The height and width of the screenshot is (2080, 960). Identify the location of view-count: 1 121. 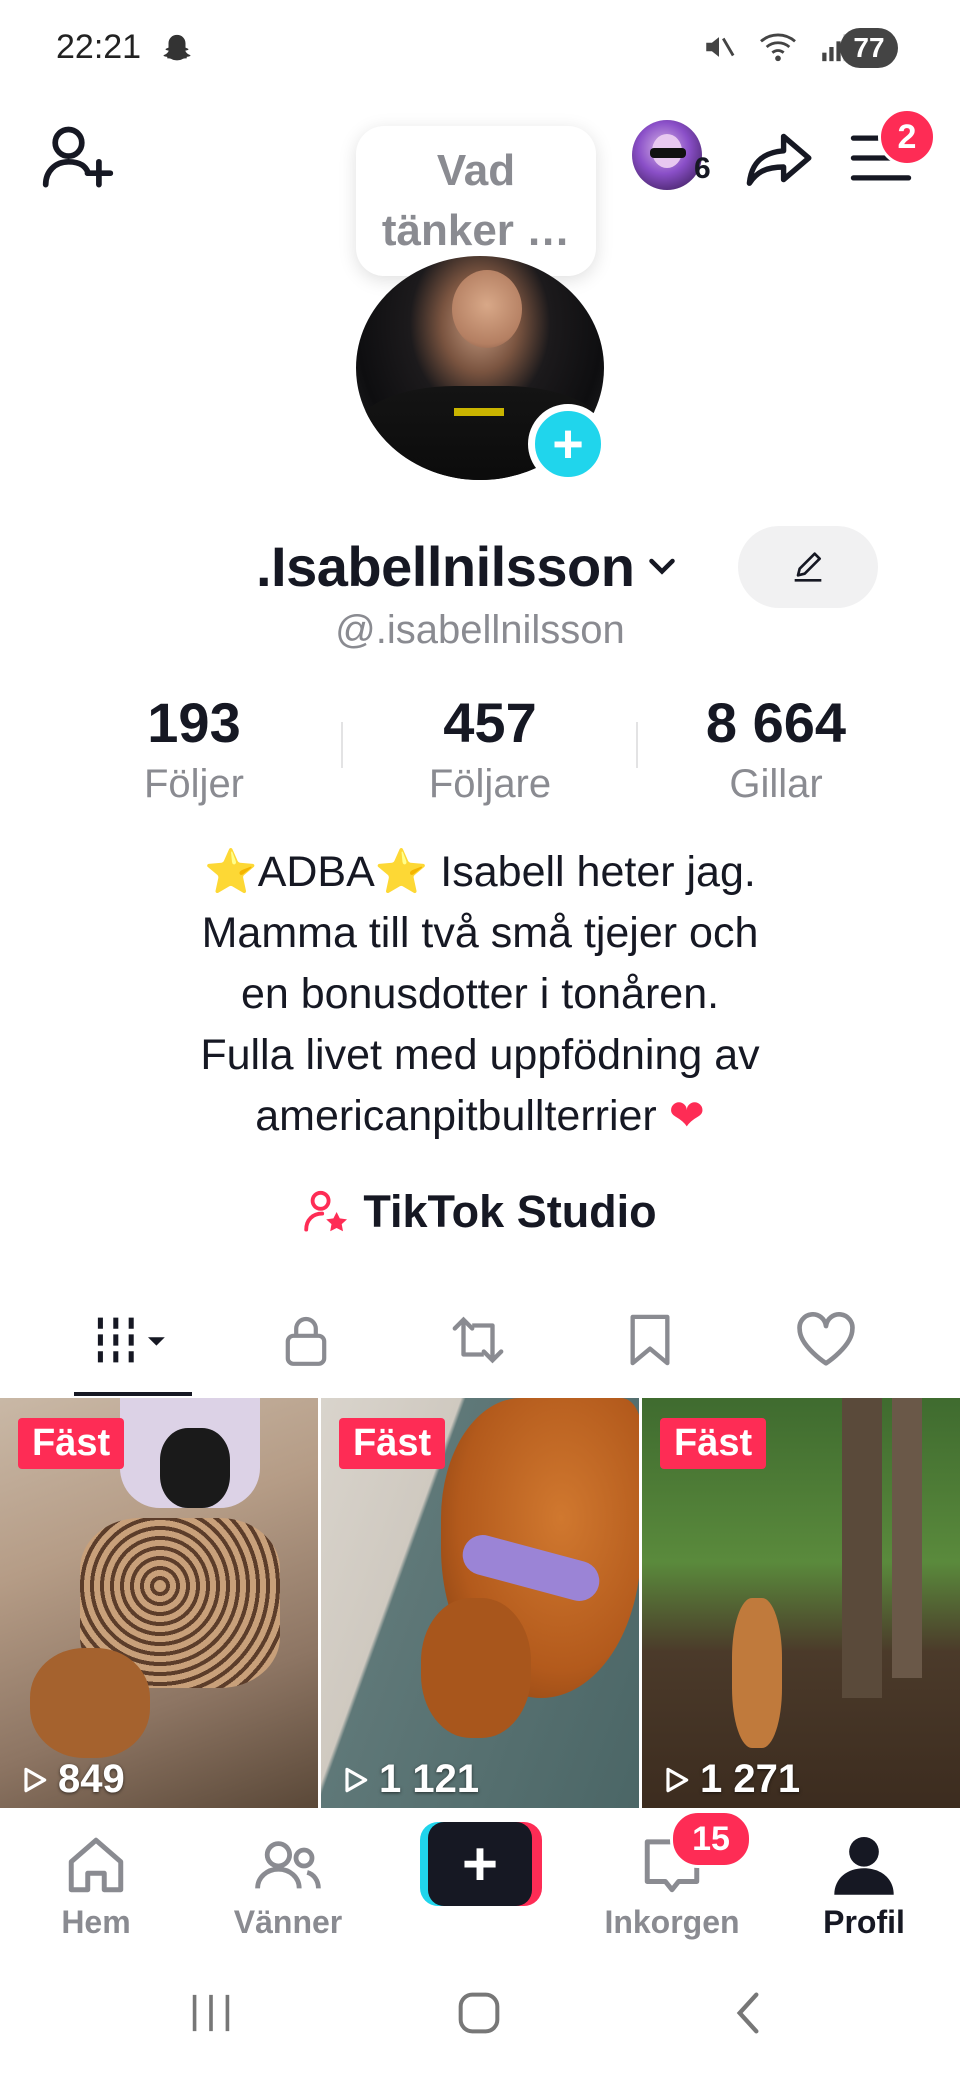
(409, 1779).